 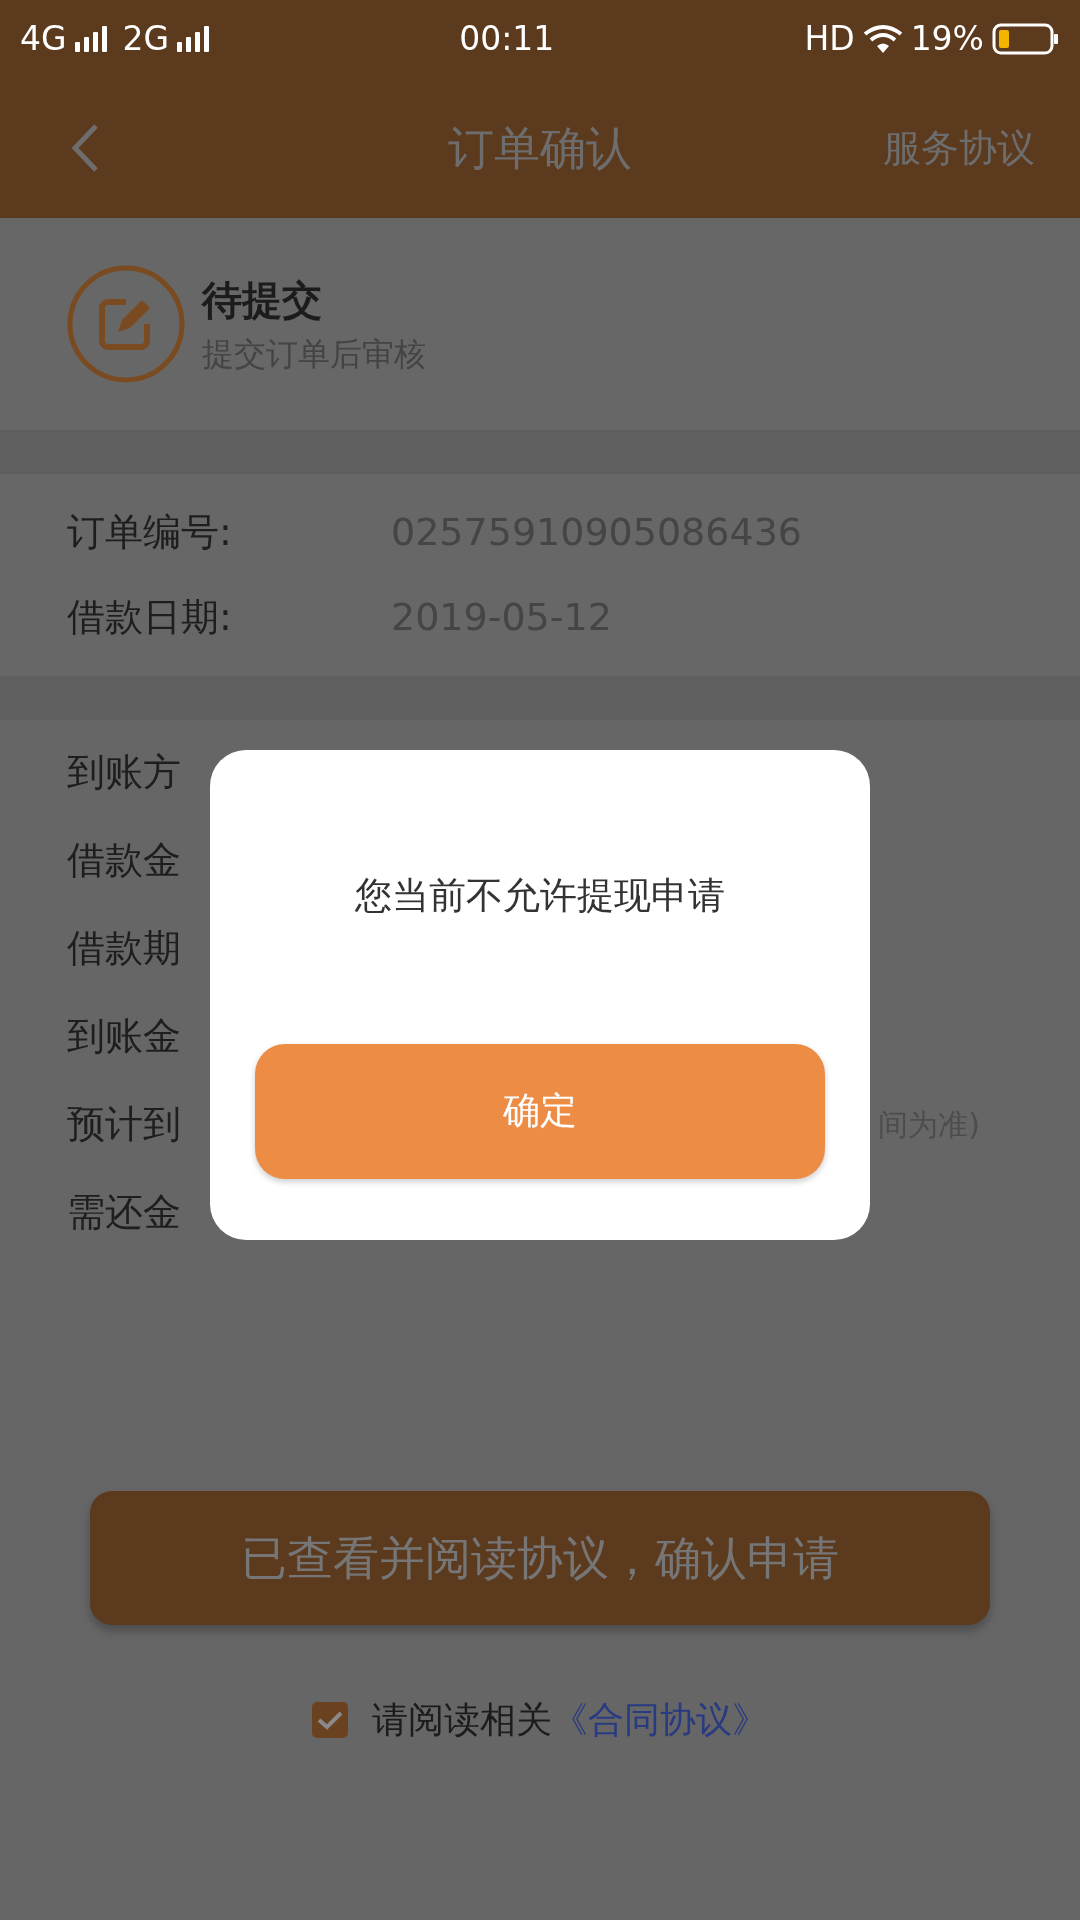 I want to click on status-title: 待提交, so click(x=262, y=300).